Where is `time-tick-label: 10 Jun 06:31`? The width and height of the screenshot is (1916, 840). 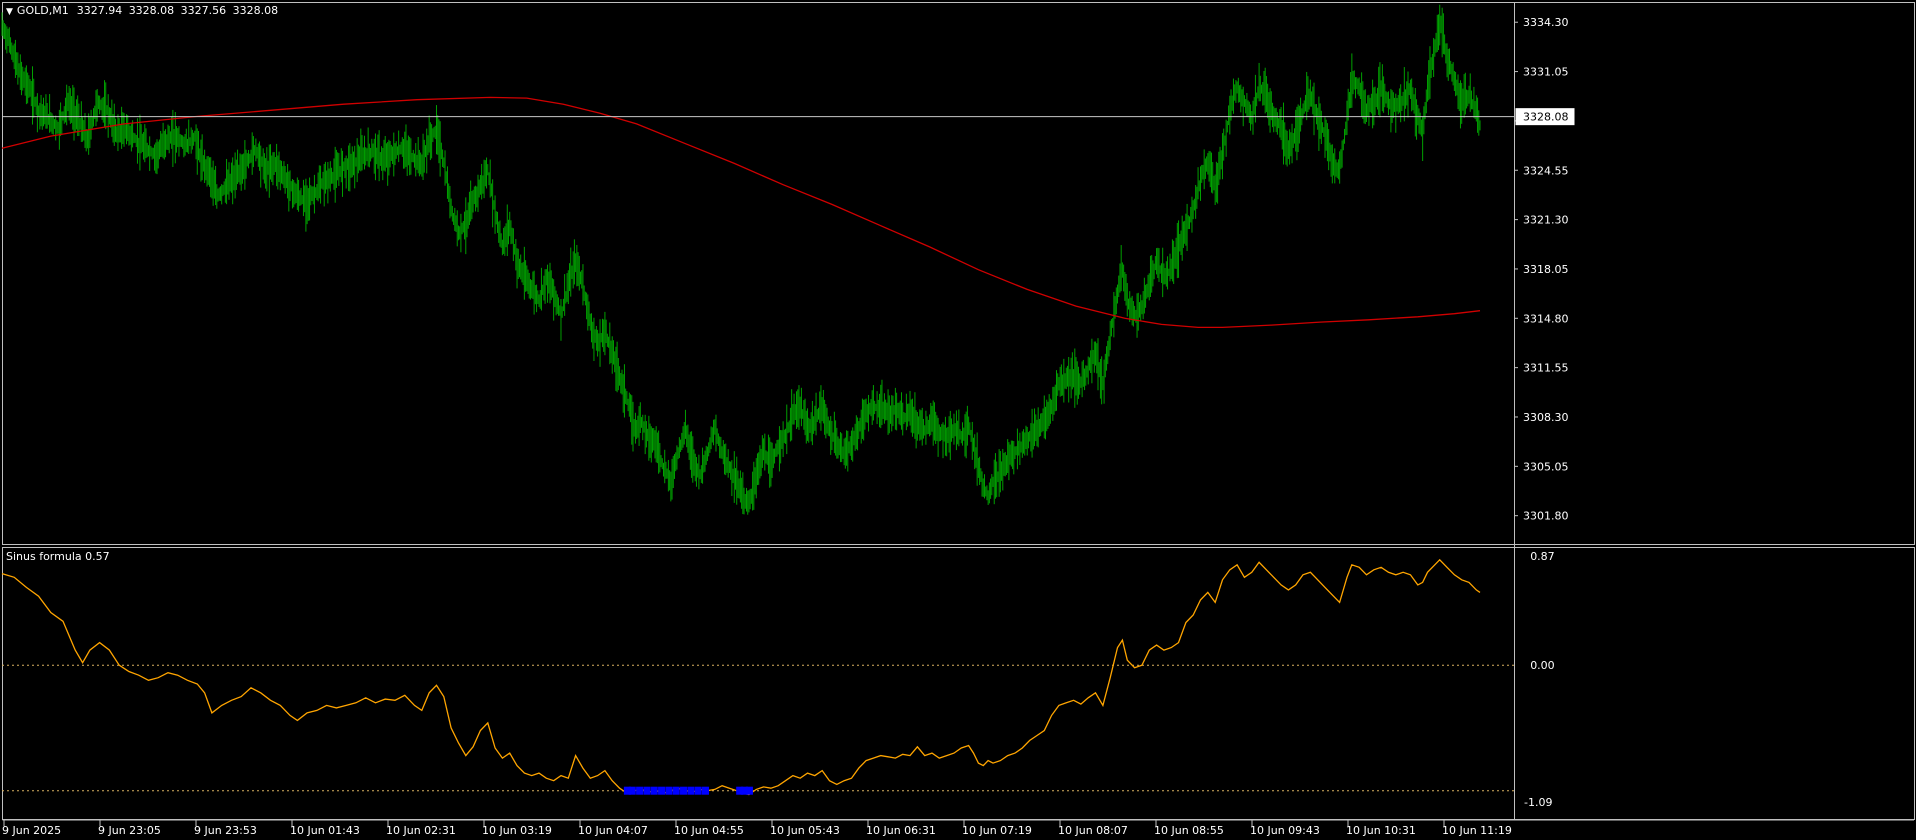
time-tick-label: 10 Jun 06:31 is located at coordinates (901, 830).